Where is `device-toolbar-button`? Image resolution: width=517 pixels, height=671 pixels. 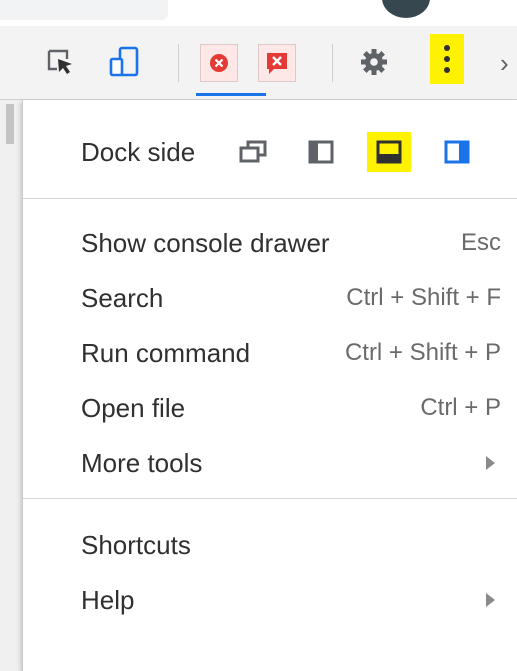
device-toolbar-button is located at coordinates (124, 62).